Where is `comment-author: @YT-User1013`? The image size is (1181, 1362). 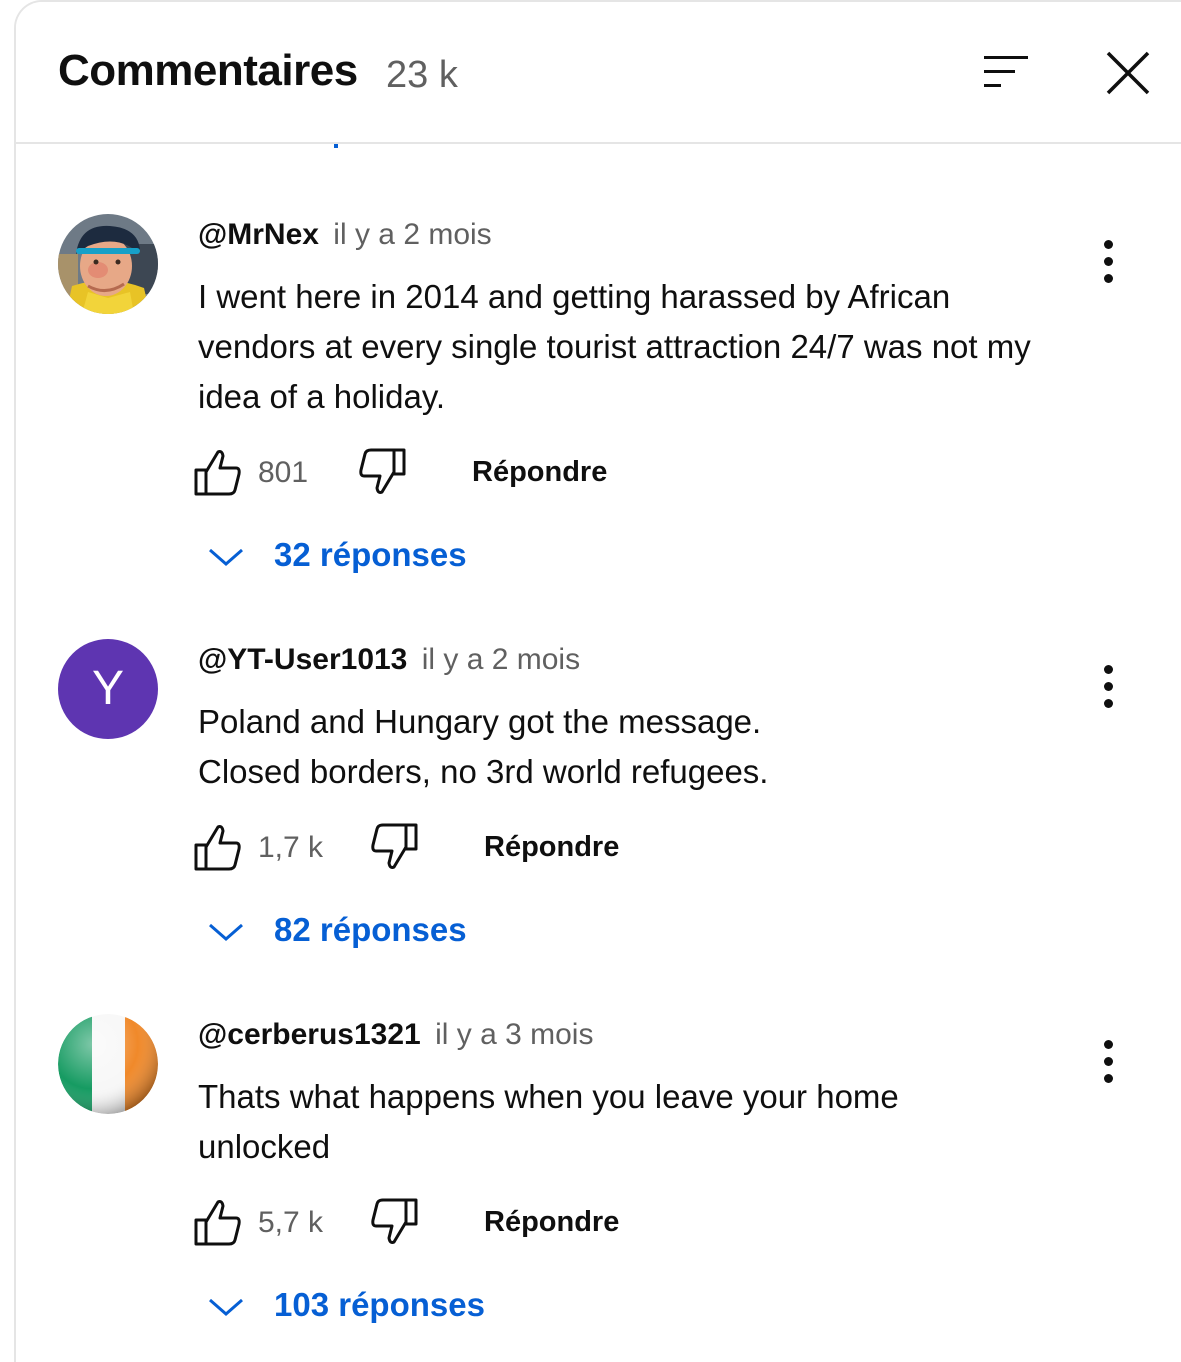 comment-author: @YT-User1013 is located at coordinates (302, 659).